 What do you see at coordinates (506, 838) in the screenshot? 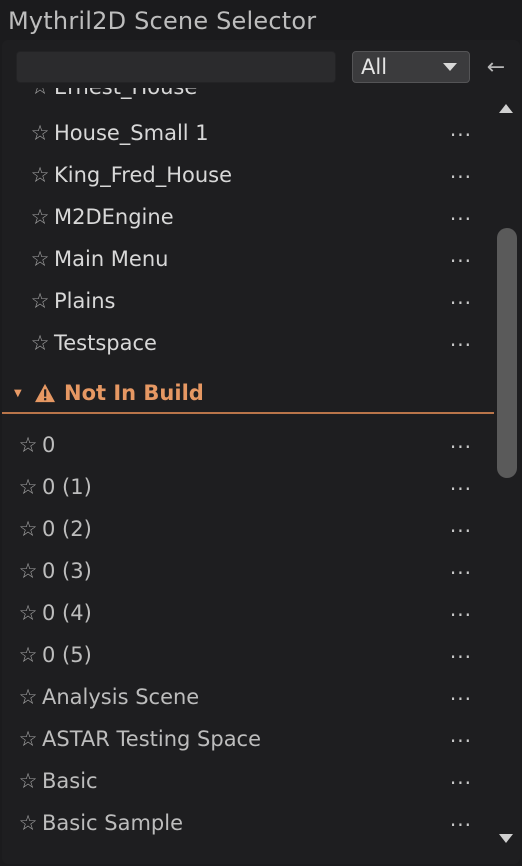
I see `scroll-down-arrow` at bounding box center [506, 838].